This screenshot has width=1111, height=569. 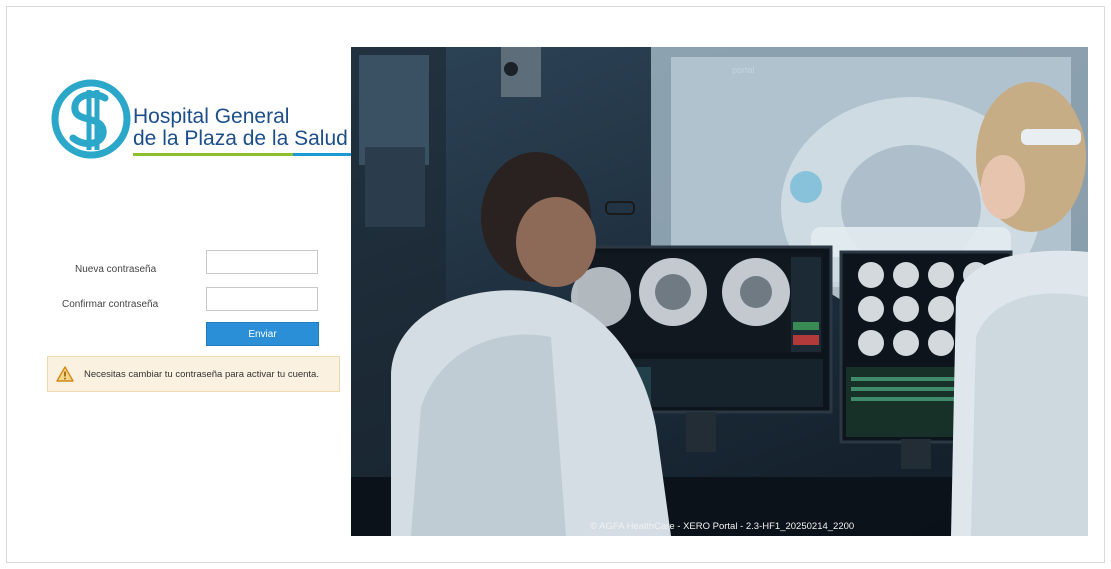 I want to click on warning-triangle-icon, so click(x=65, y=374).